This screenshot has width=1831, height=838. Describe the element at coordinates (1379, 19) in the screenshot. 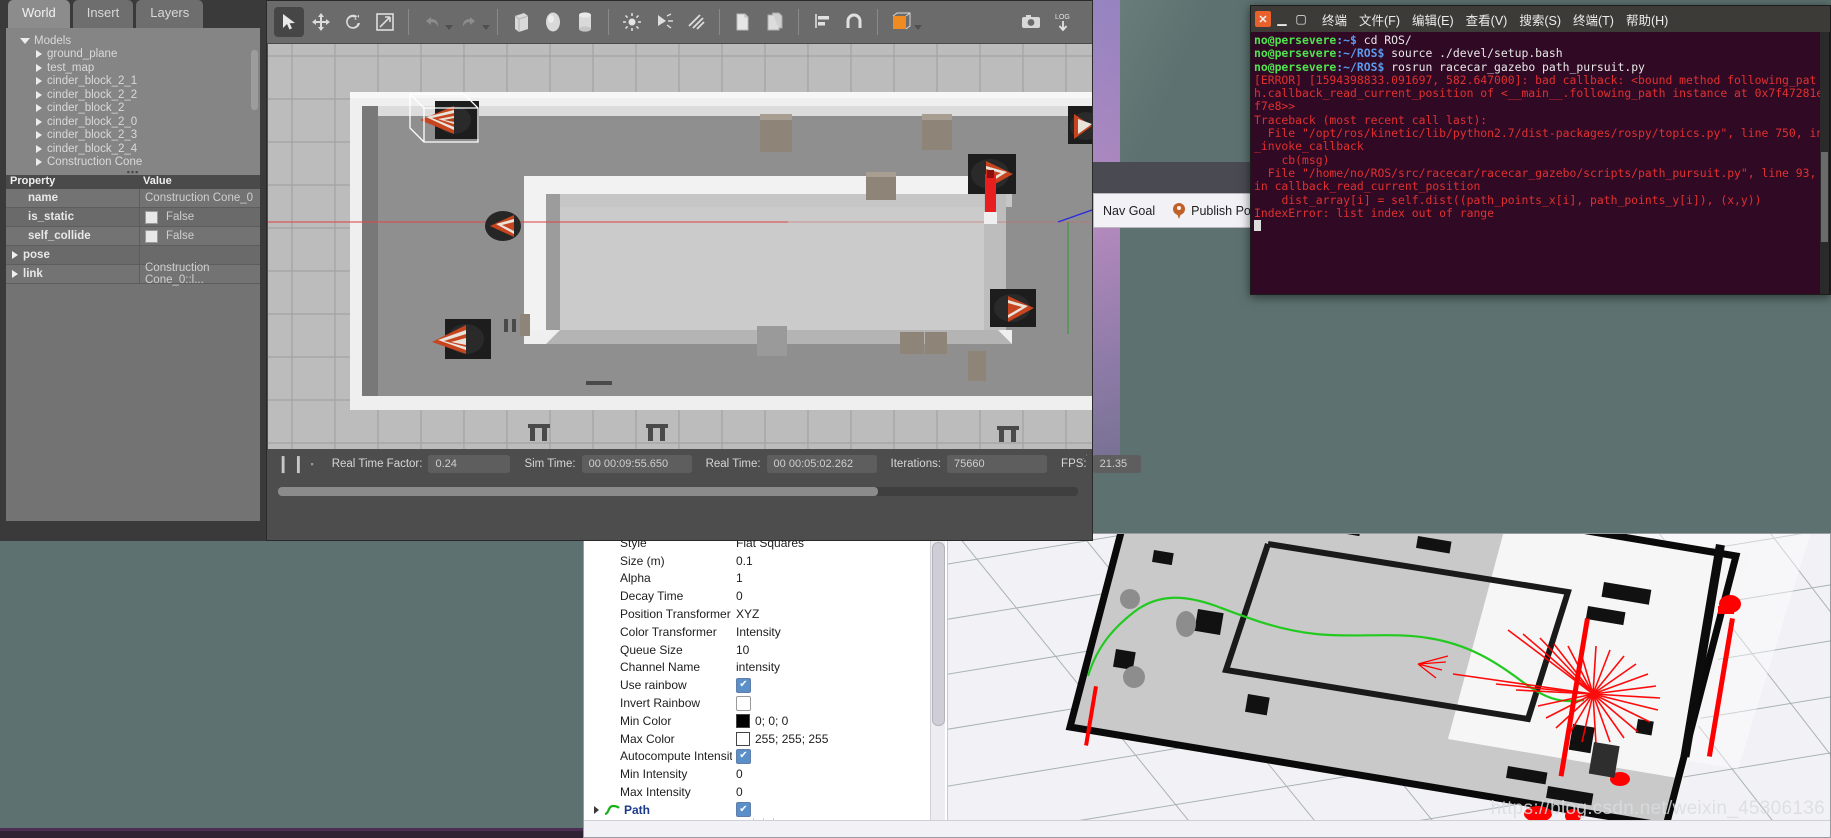

I see `terminal-menu-item: 文件(F)` at that location.